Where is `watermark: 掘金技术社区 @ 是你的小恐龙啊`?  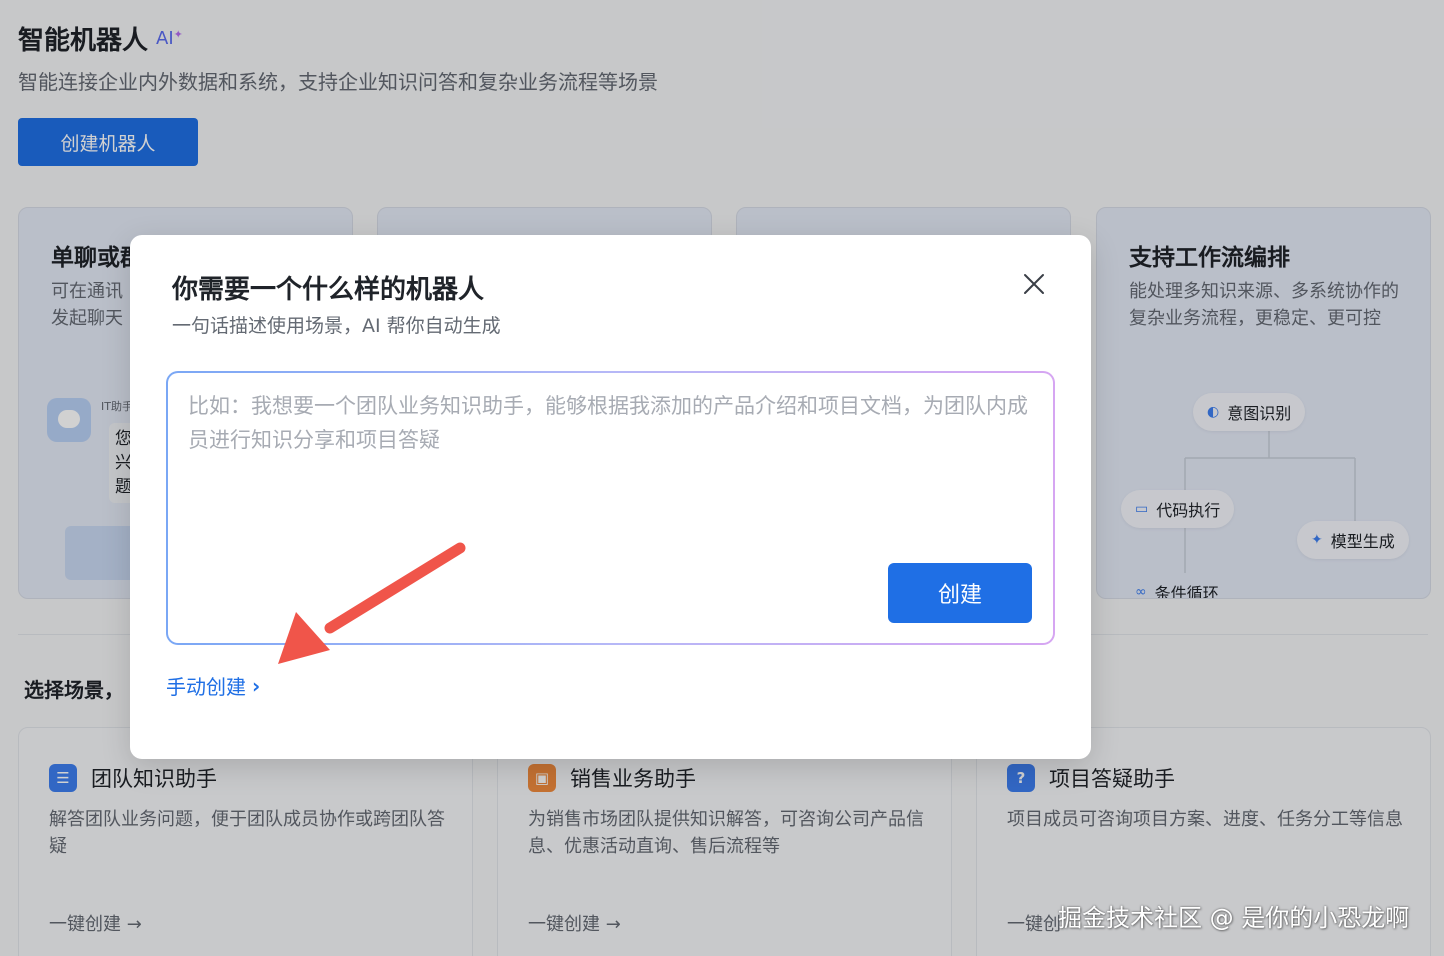 watermark: 掘金技术社区 @ 是你的小恐龙啊 is located at coordinates (1234, 918).